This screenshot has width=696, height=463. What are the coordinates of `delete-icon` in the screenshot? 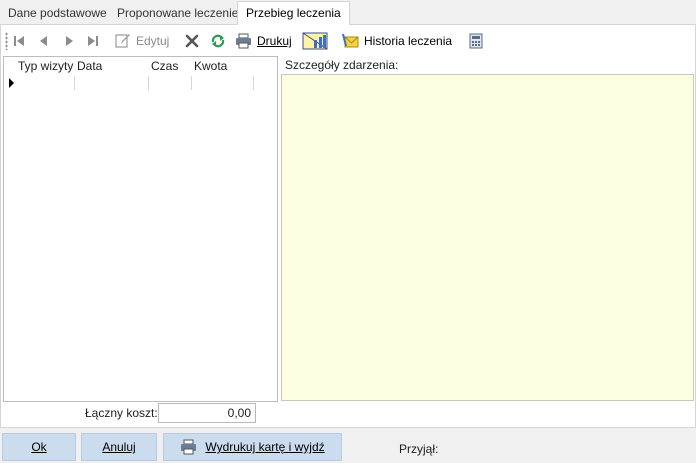 It's located at (192, 41).